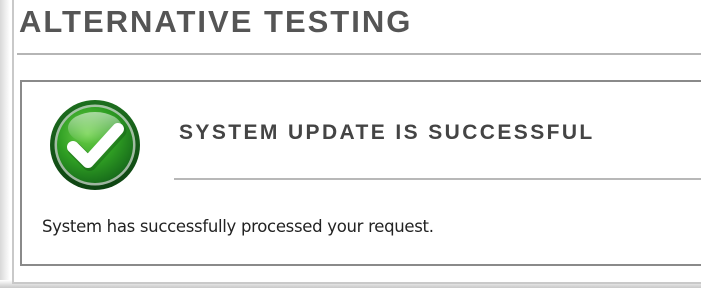 Image resolution: width=701 pixels, height=288 pixels. I want to click on status-heading: SYSTEM UPDATE IS SUCCESSFUL, so click(387, 132).